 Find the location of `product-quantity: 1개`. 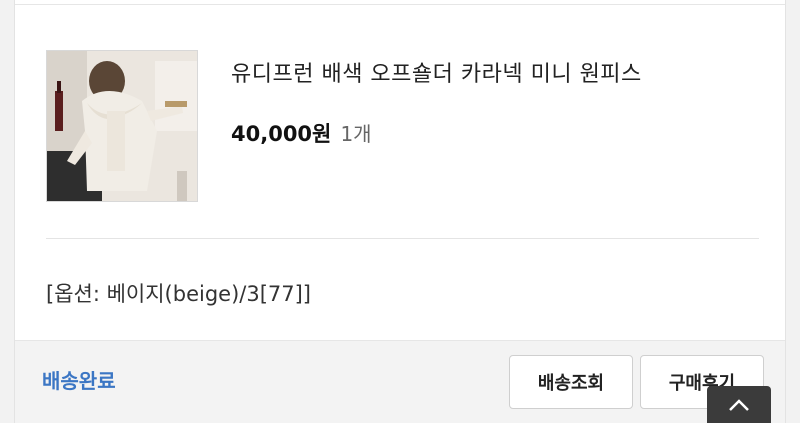

product-quantity: 1개 is located at coordinates (356, 134).